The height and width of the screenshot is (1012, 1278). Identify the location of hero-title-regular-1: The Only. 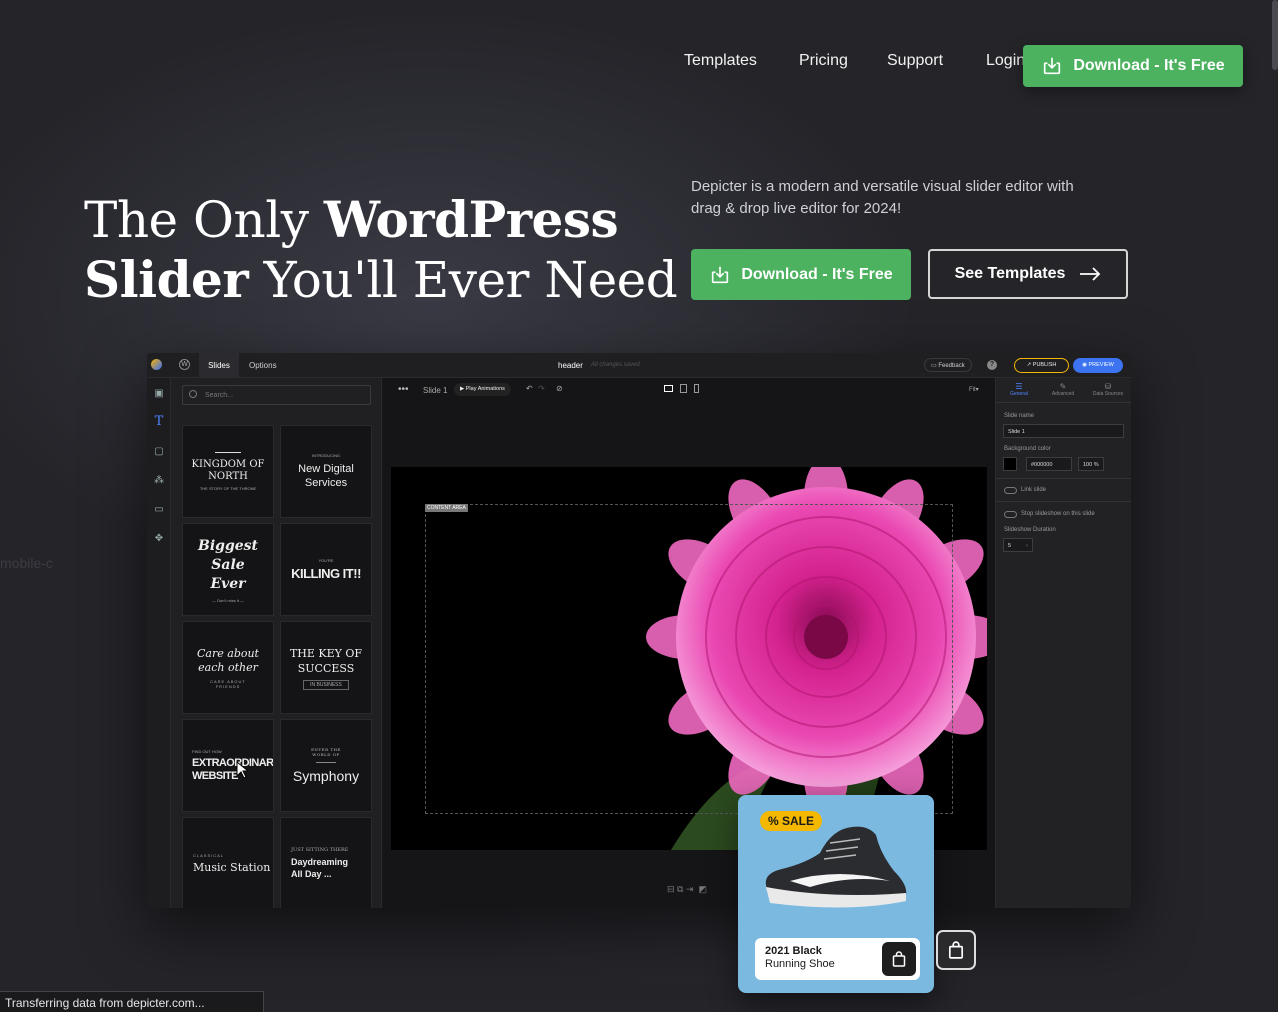
(196, 220).